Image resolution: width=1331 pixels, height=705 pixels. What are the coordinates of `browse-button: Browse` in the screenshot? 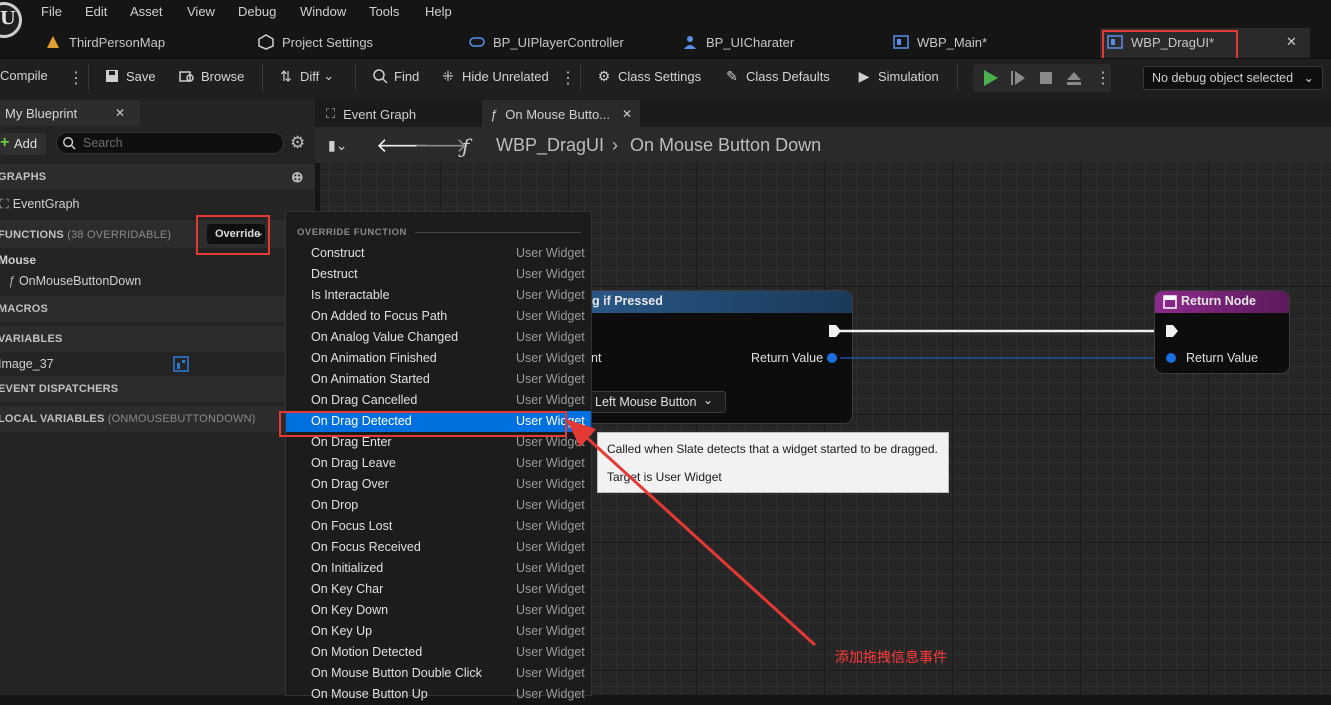 It's located at (211, 76).